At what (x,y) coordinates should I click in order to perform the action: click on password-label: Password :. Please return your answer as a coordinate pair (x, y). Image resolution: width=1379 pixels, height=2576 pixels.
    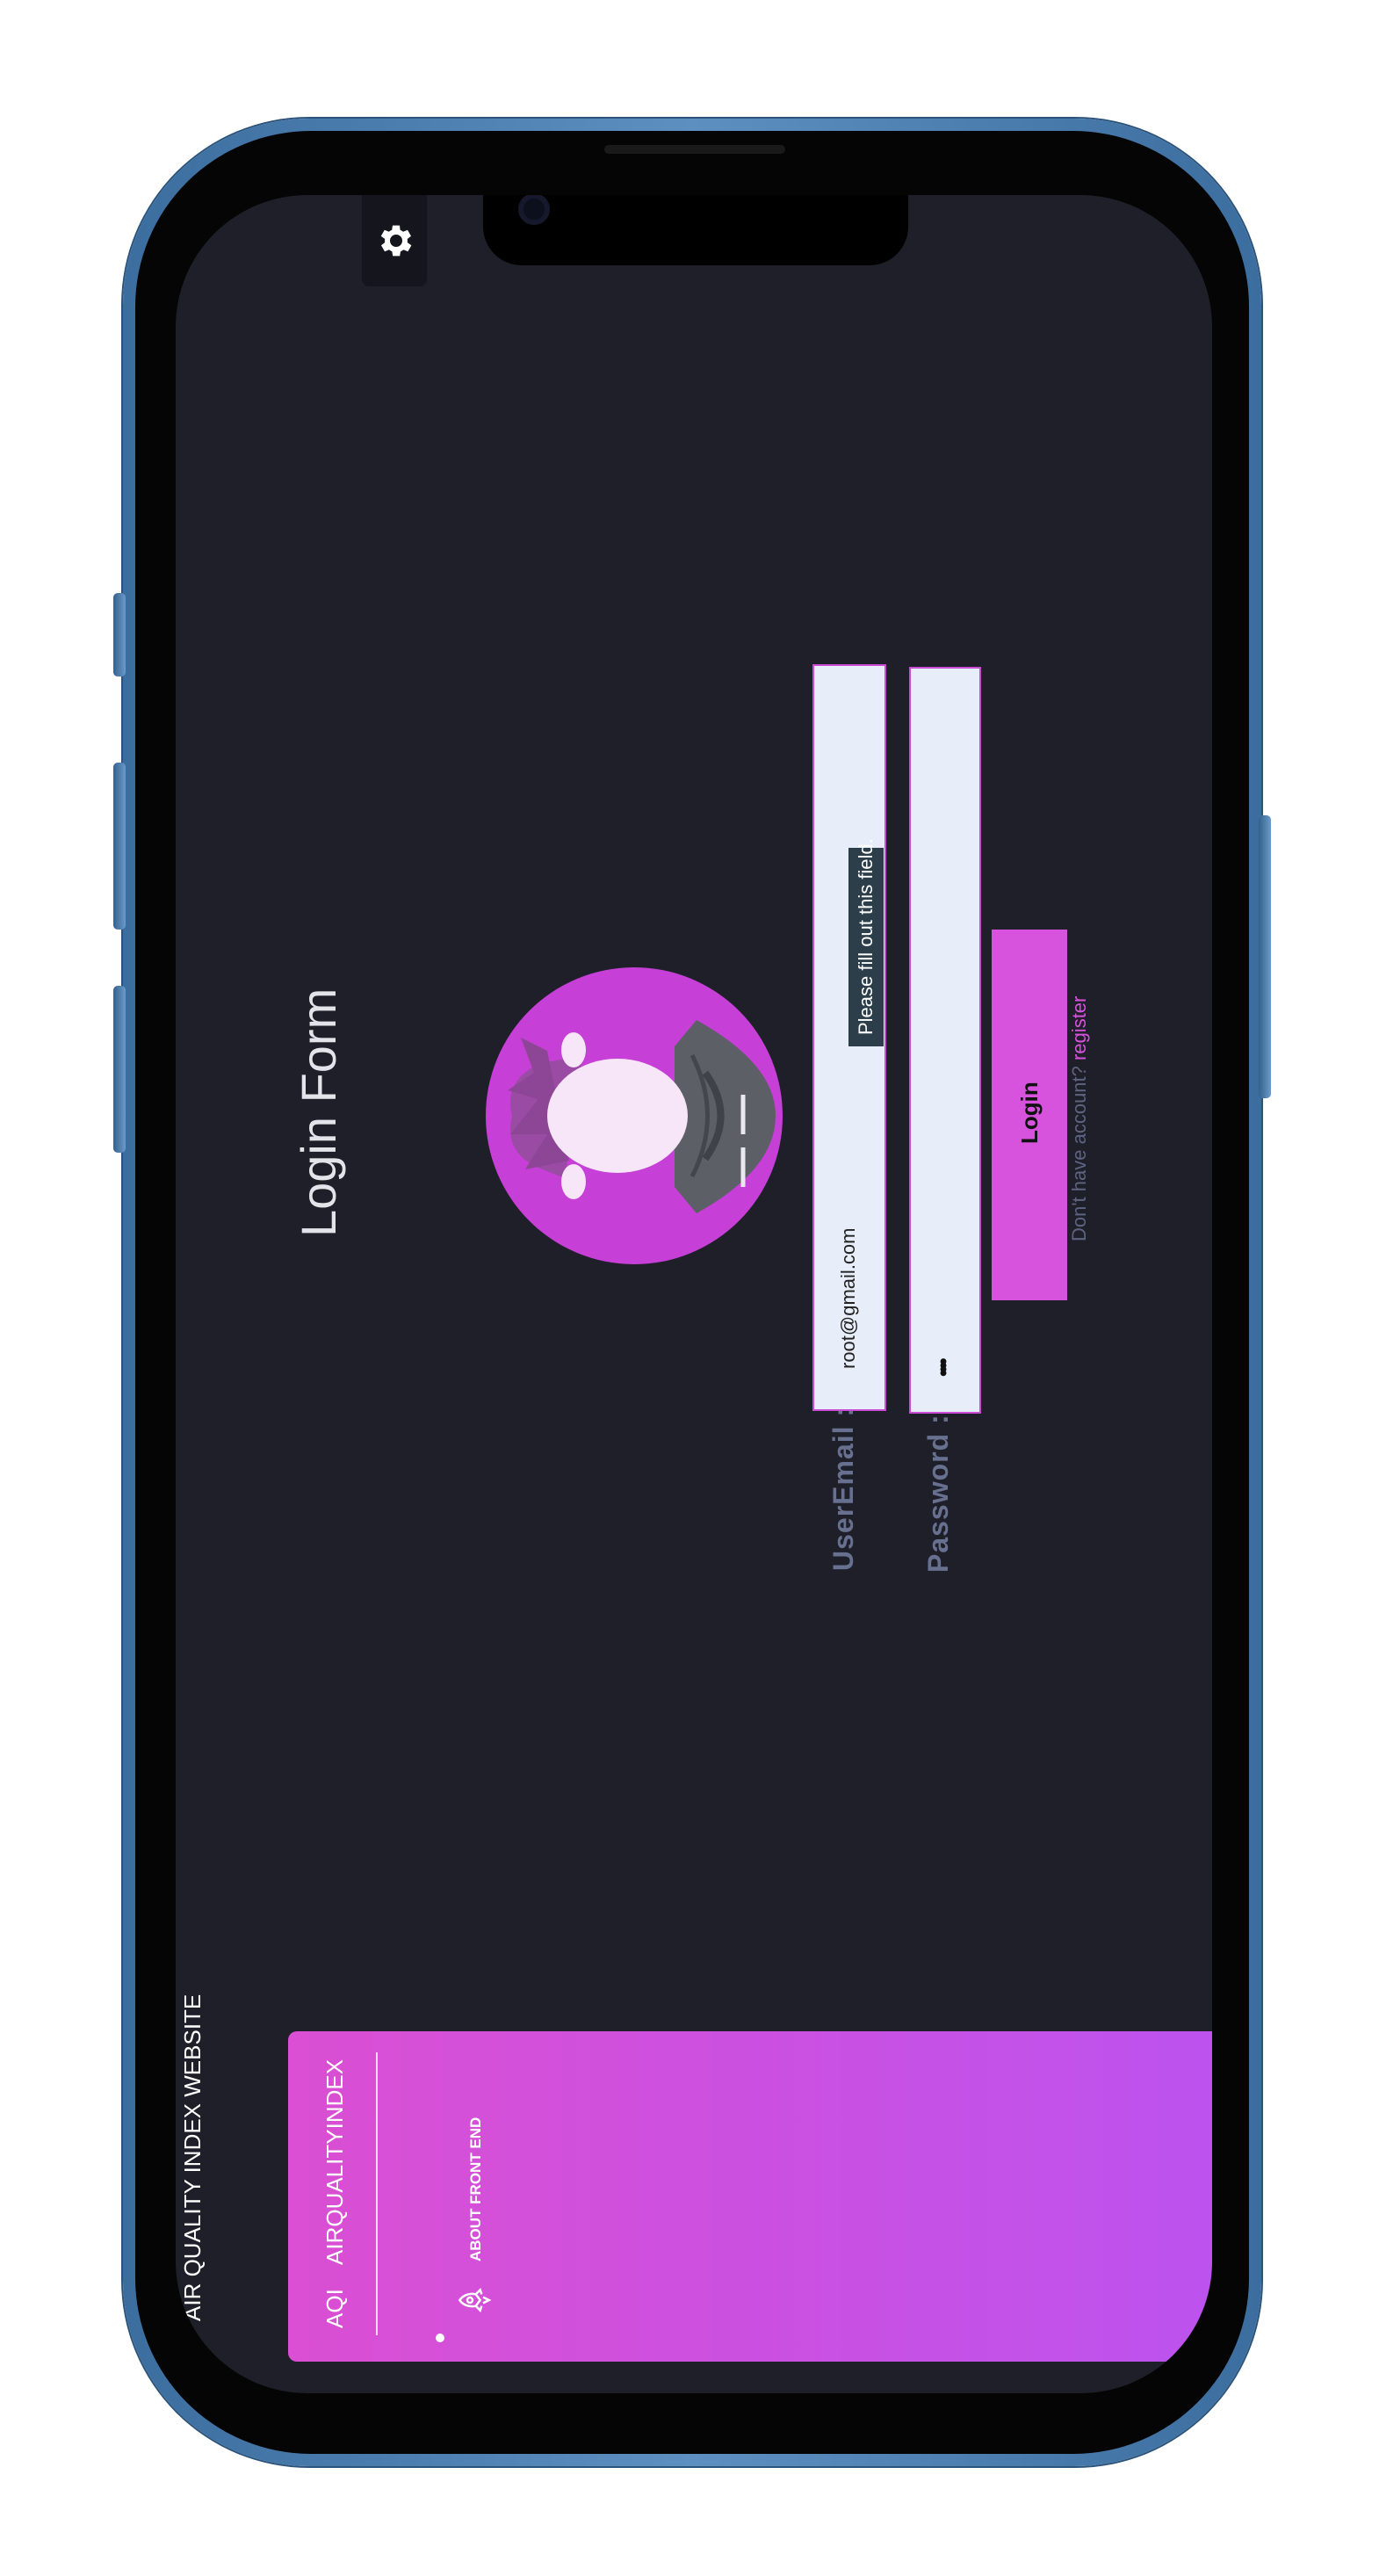
    Looking at the image, I should click on (938, 1493).